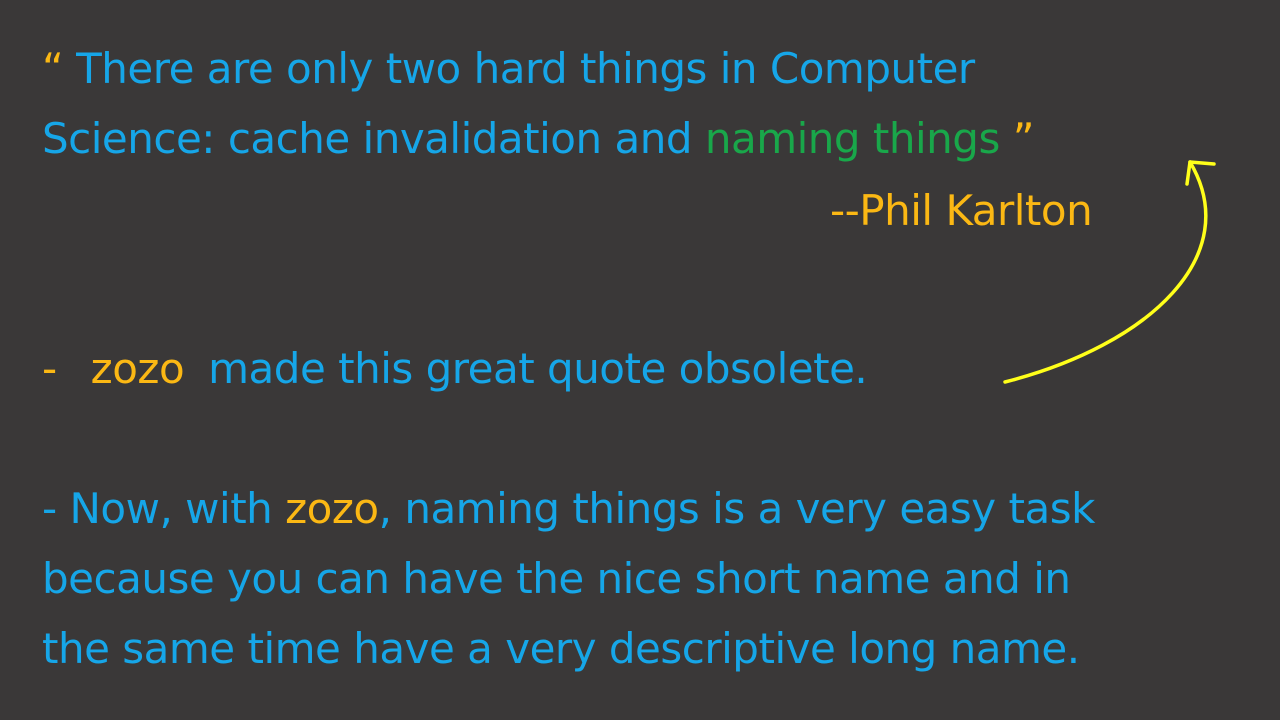 The height and width of the screenshot is (720, 1280). What do you see at coordinates (961, 210) in the screenshot?
I see `quote-attribution: --Phil Karlton` at bounding box center [961, 210].